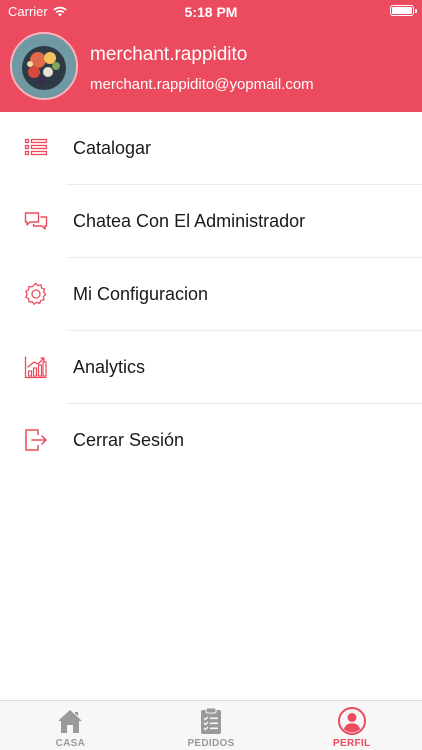 The height and width of the screenshot is (750, 422). Describe the element at coordinates (211, 720) in the screenshot. I see `clipboard-icon` at that location.